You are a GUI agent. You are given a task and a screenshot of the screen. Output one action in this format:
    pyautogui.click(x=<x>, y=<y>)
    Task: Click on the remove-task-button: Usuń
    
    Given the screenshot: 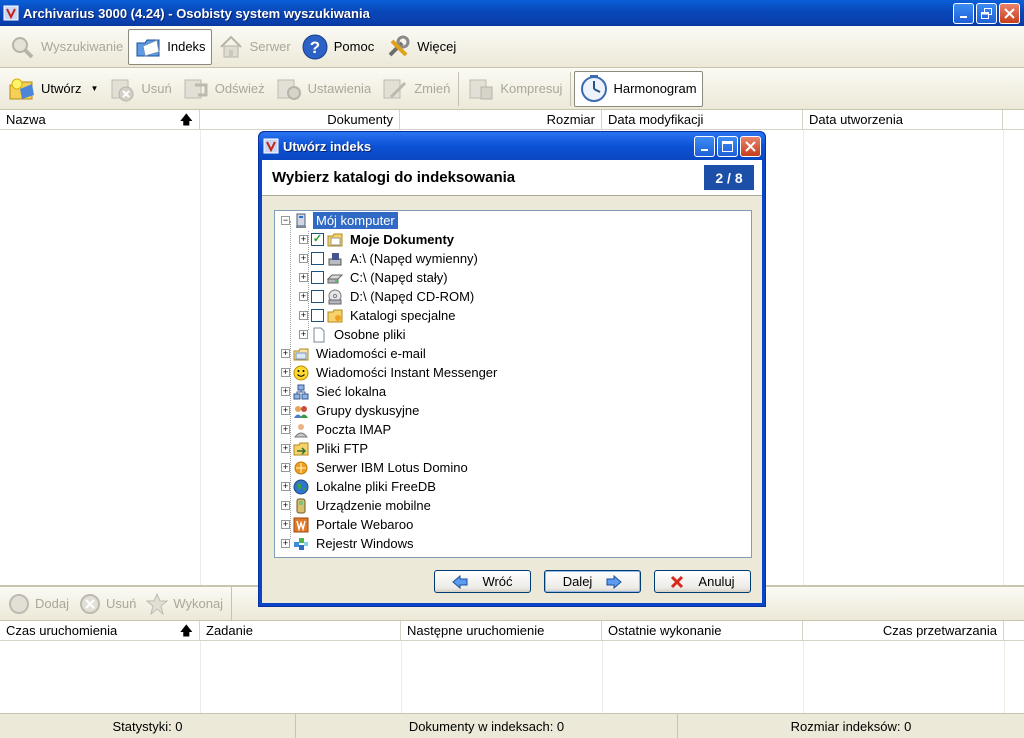 What is the action you would take?
    pyautogui.click(x=107, y=604)
    